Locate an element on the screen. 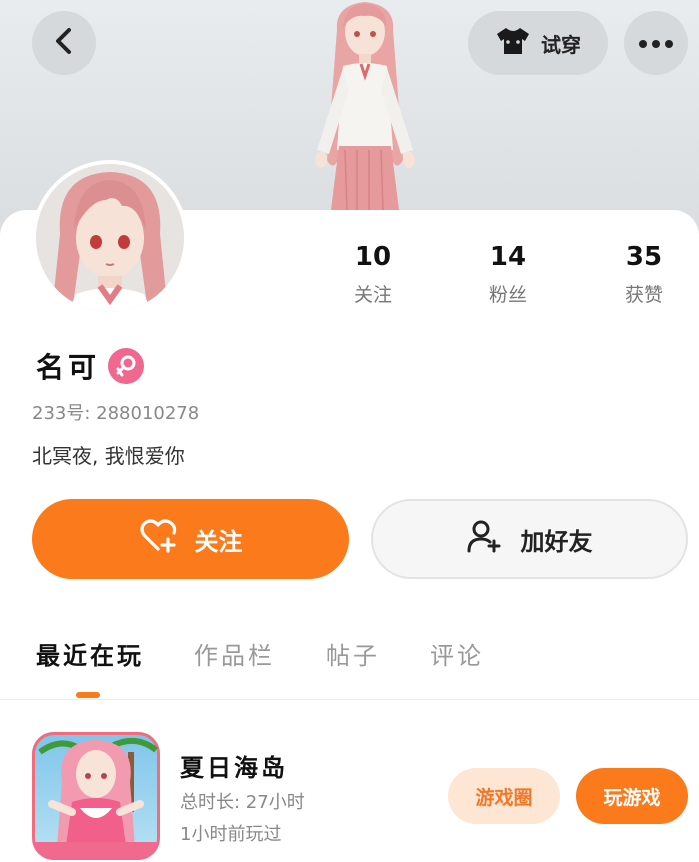 This screenshot has height=862, width=699. follow-label: 关注 is located at coordinates (218, 541).